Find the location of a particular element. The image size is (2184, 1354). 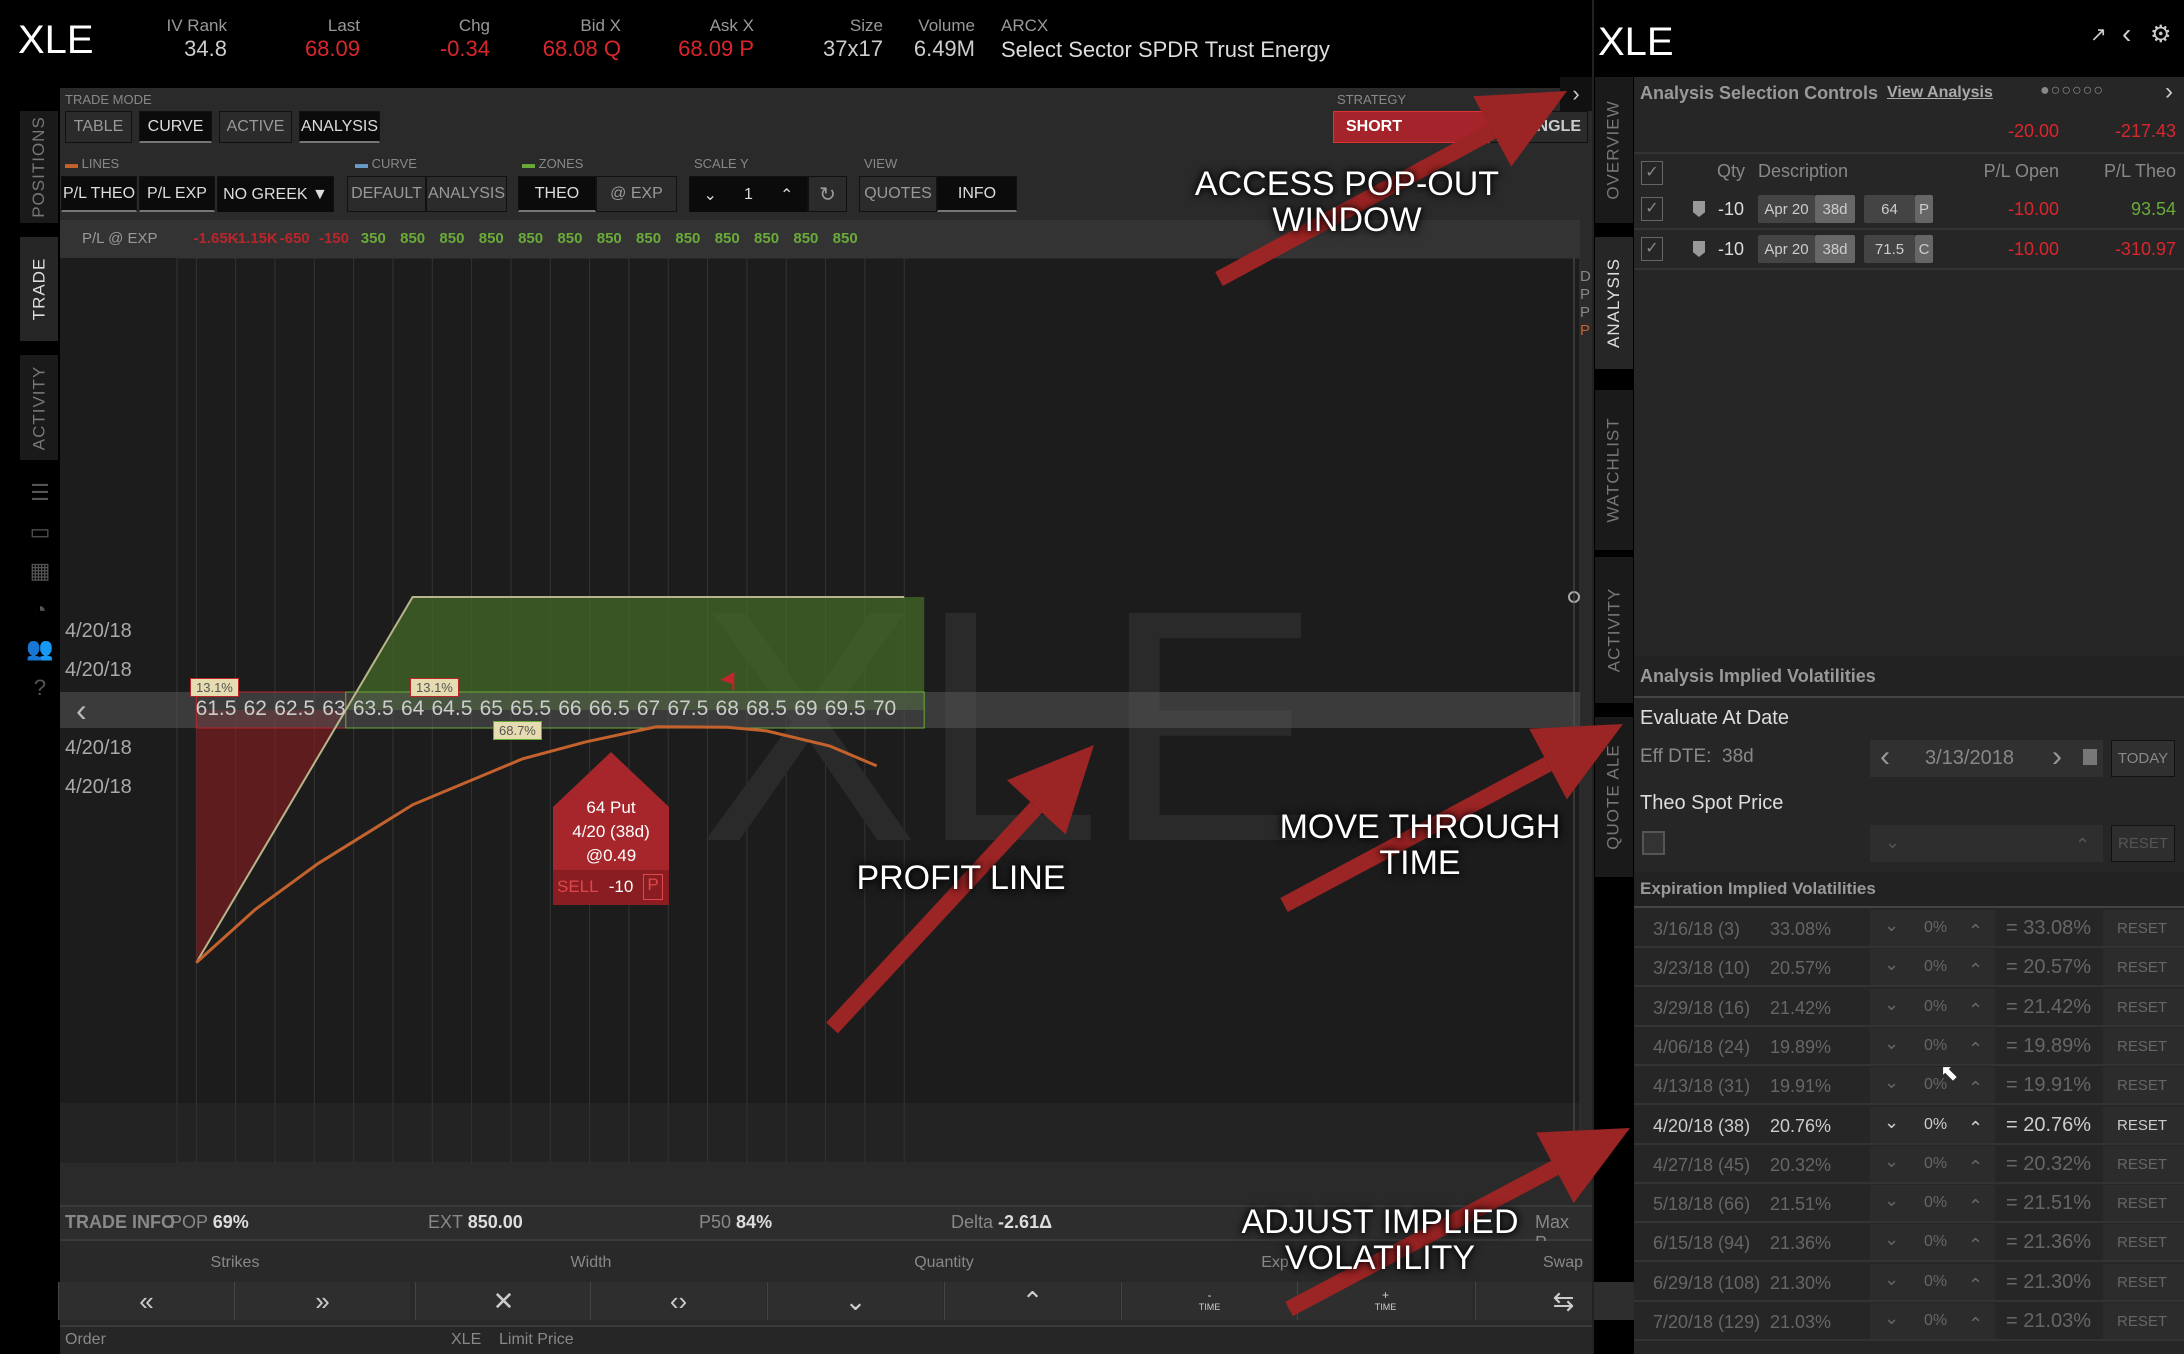

annotation-arrow-shaft is located at coordinates (934, 917).